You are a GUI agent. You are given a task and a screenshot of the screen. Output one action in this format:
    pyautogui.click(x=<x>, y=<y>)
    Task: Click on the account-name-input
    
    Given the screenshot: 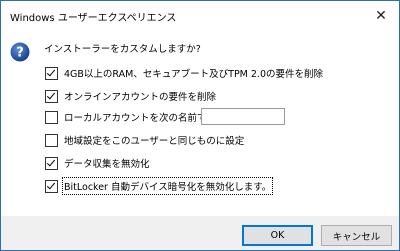 What is the action you would take?
    pyautogui.click(x=243, y=116)
    